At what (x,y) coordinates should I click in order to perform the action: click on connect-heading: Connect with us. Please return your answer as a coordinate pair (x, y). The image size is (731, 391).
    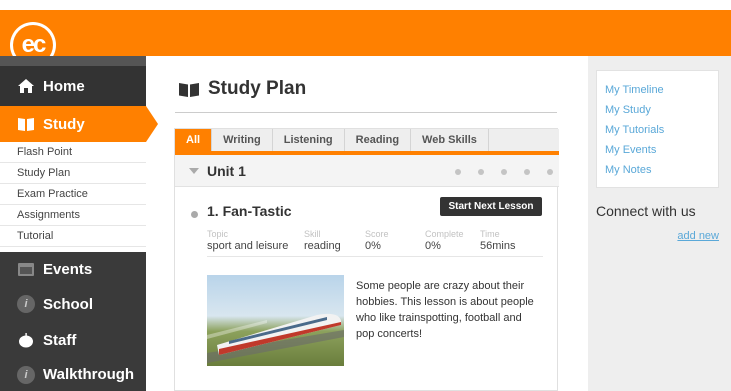
    Looking at the image, I should click on (646, 211).